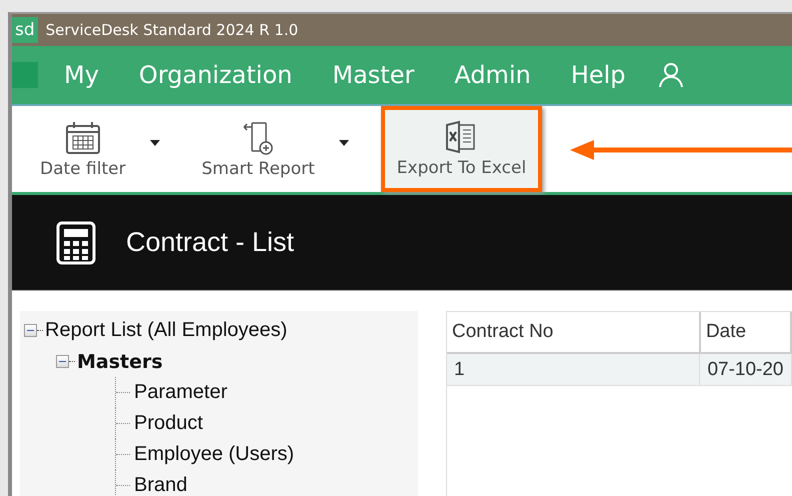 This screenshot has width=792, height=496. I want to click on user-icon, so click(671, 75).